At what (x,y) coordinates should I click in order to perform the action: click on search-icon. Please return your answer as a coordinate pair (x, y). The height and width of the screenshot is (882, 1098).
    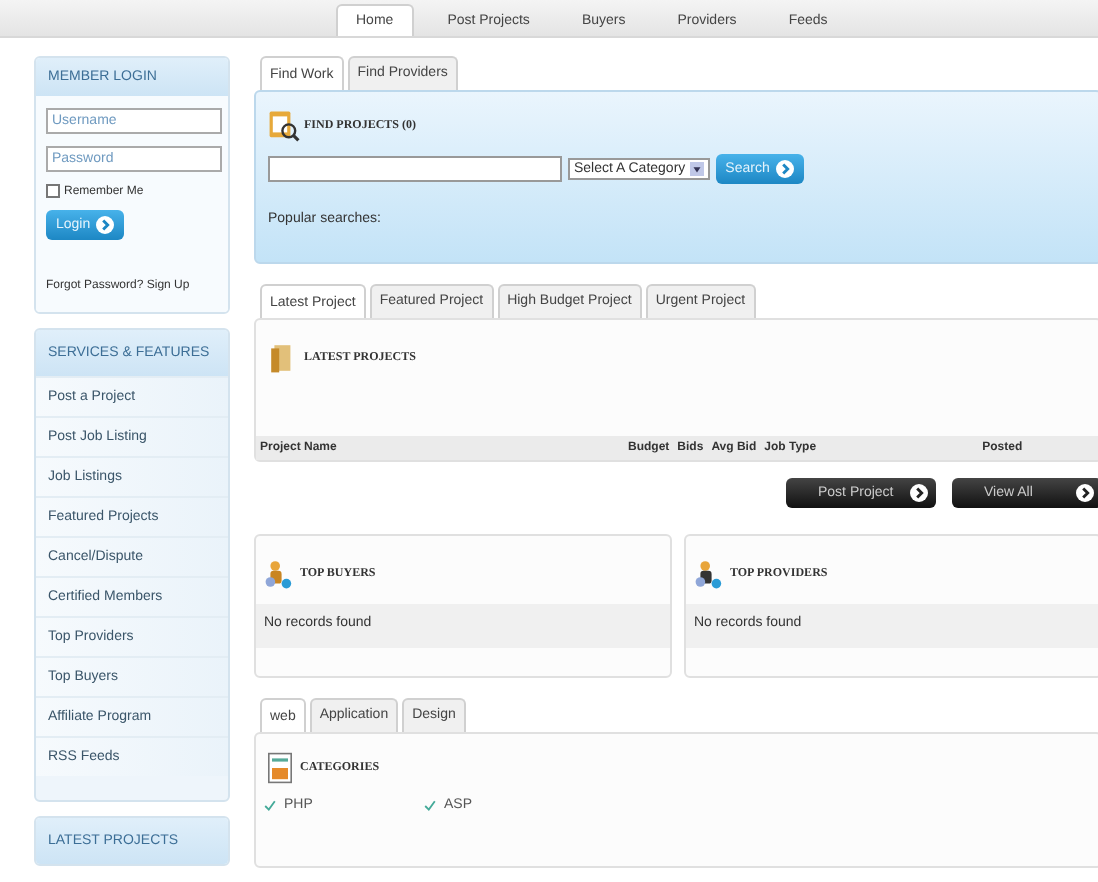
    Looking at the image, I should click on (284, 126).